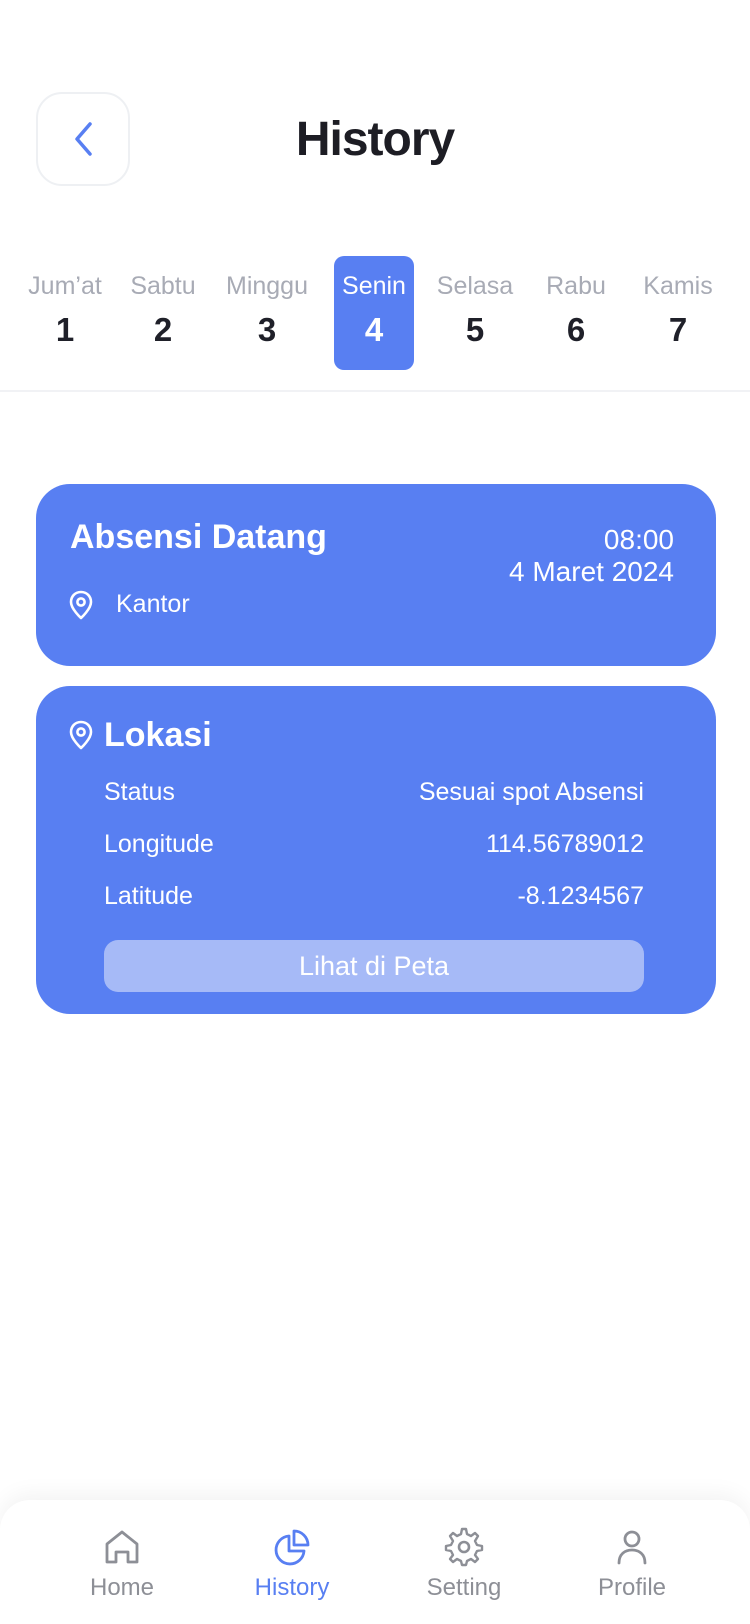 This screenshot has width=750, height=1624. Describe the element at coordinates (464, 1547) in the screenshot. I see `gear-icon` at that location.